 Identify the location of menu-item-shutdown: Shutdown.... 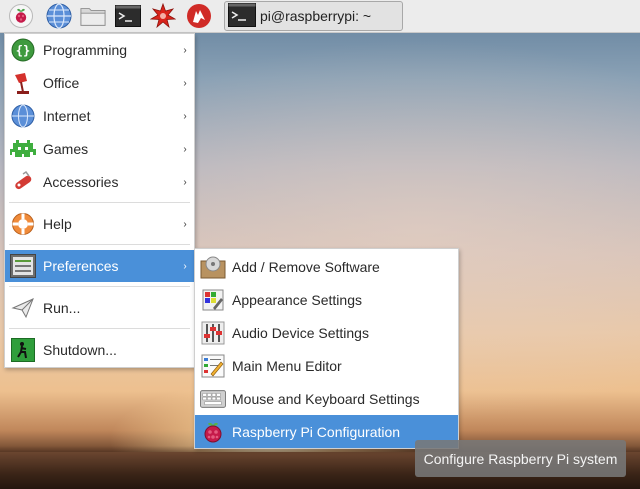
(99, 350).